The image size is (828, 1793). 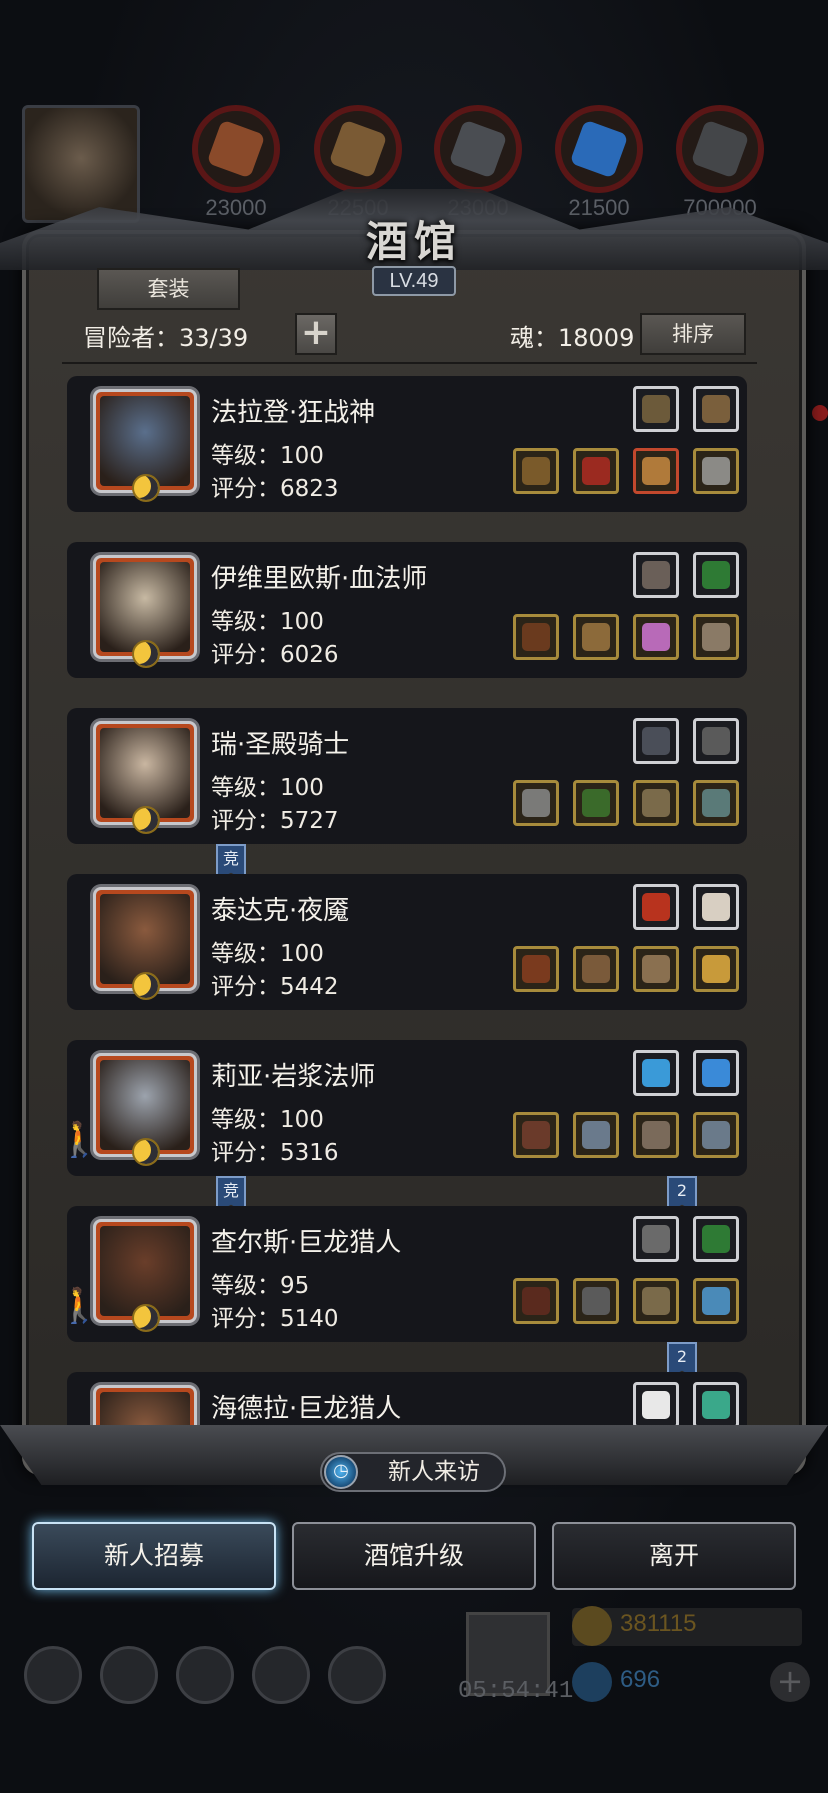 What do you see at coordinates (478, 149) in the screenshot?
I see `iron-icon` at bounding box center [478, 149].